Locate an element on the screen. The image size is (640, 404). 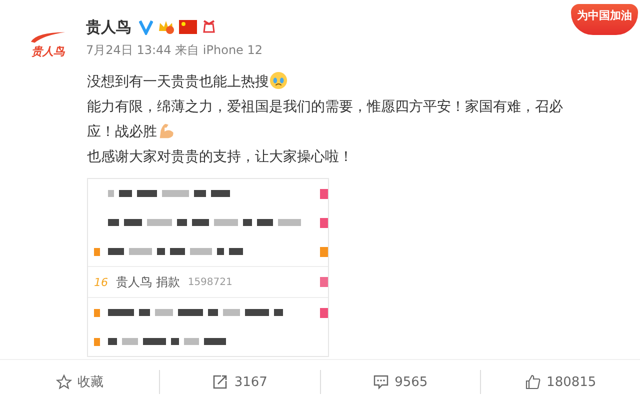
share-icon is located at coordinates (220, 382).